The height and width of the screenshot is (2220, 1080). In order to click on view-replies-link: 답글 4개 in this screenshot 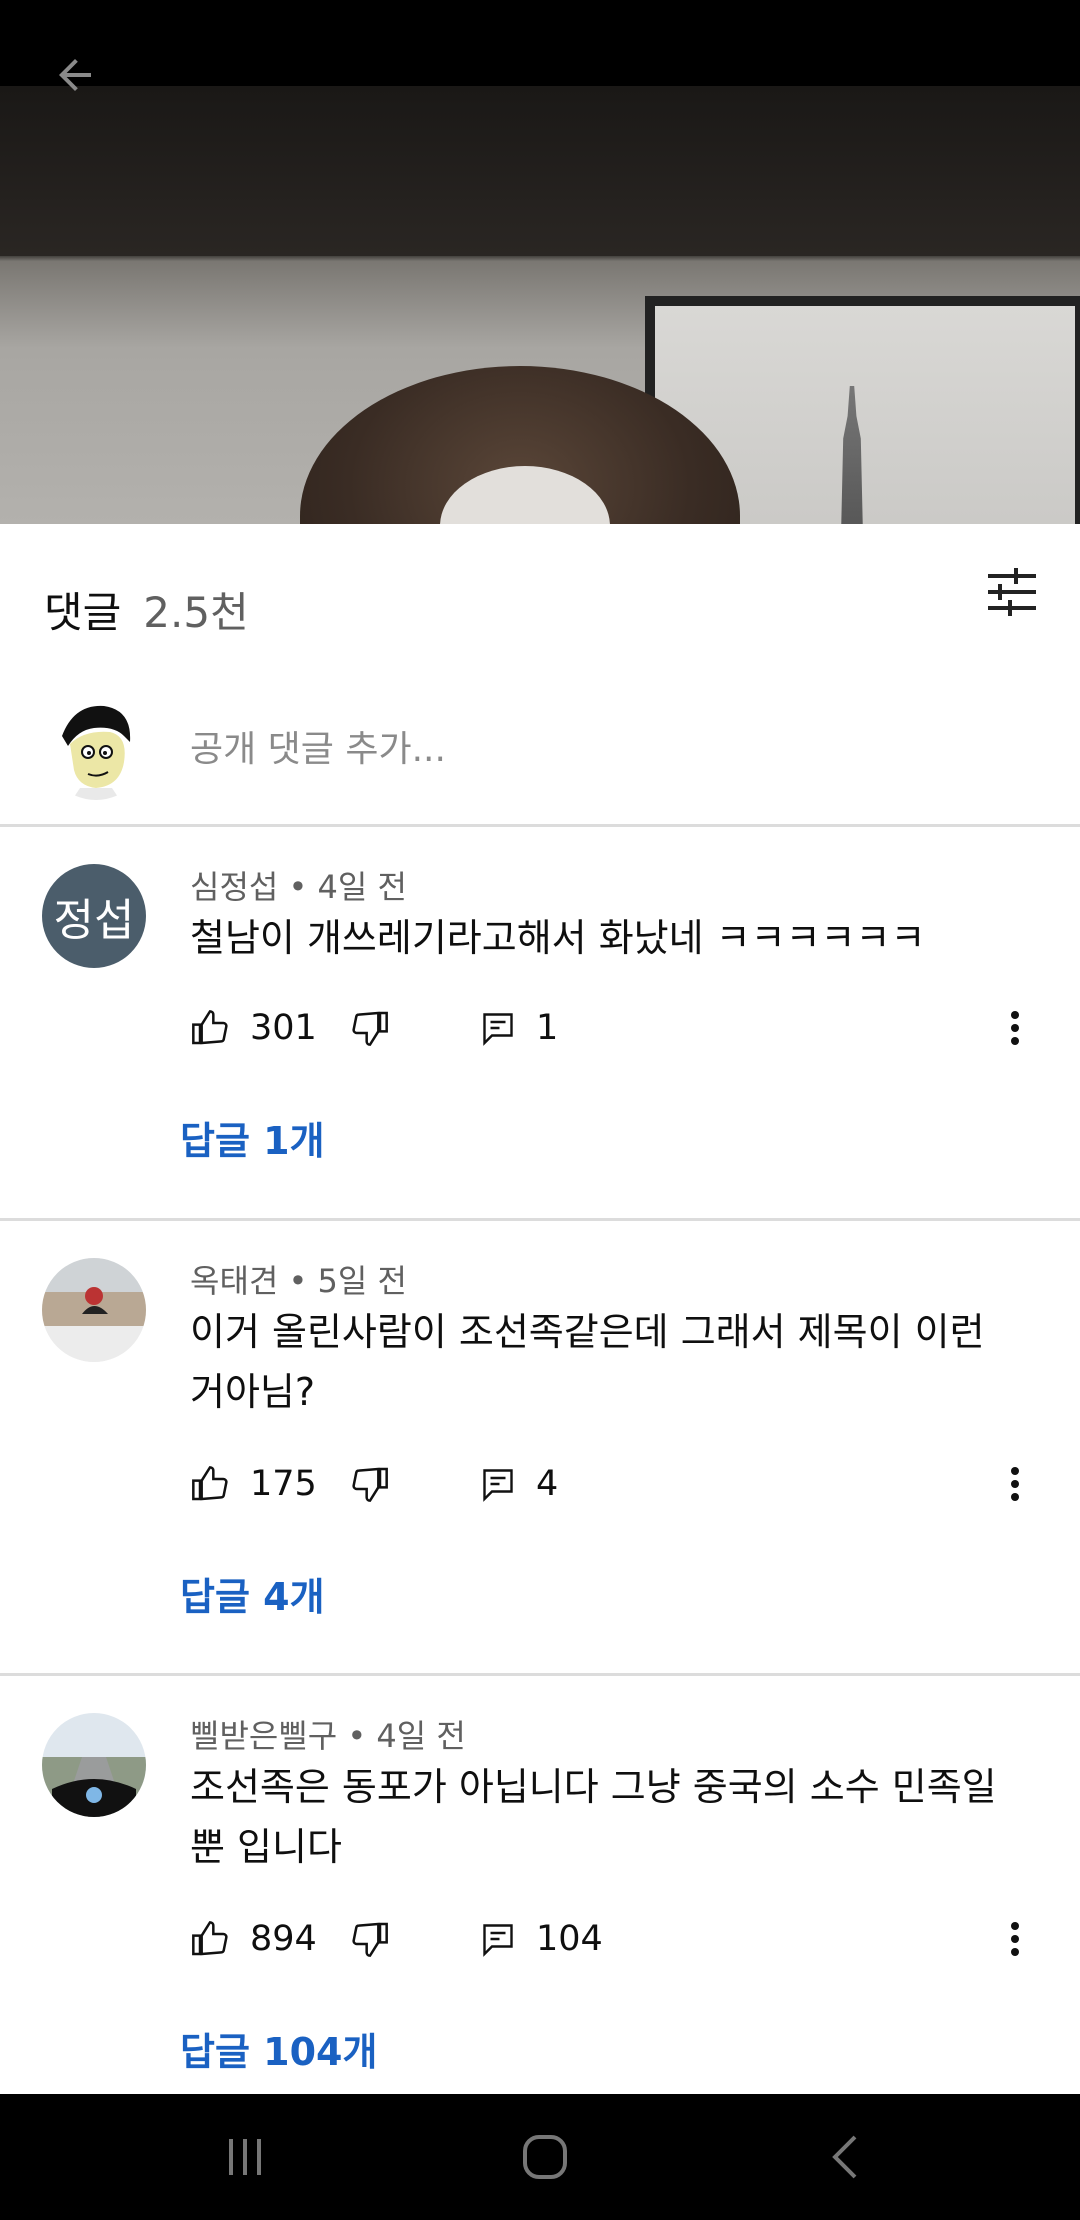, I will do `click(252, 1593)`.